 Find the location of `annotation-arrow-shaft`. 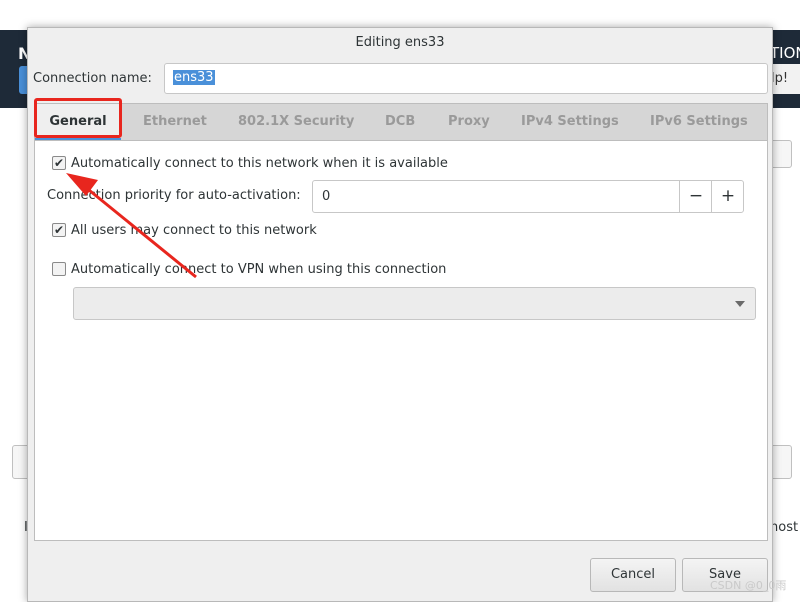

annotation-arrow-shaft is located at coordinates (140, 231).